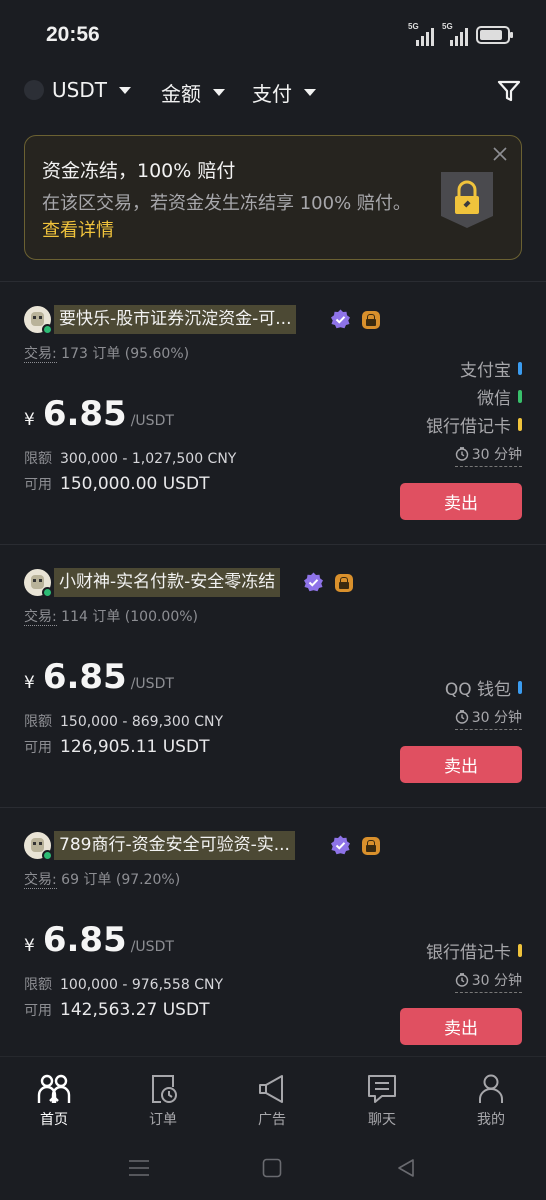  I want to click on amount-filter: 金额, so click(193, 92).